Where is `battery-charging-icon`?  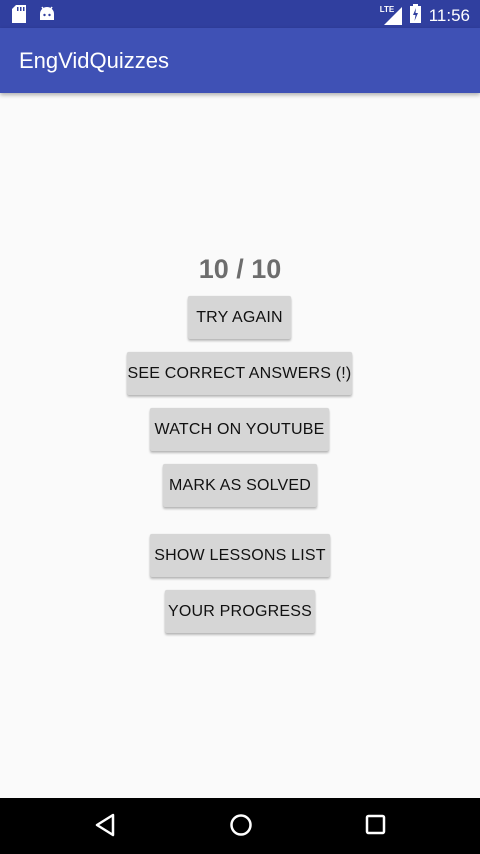 battery-charging-icon is located at coordinates (415, 16).